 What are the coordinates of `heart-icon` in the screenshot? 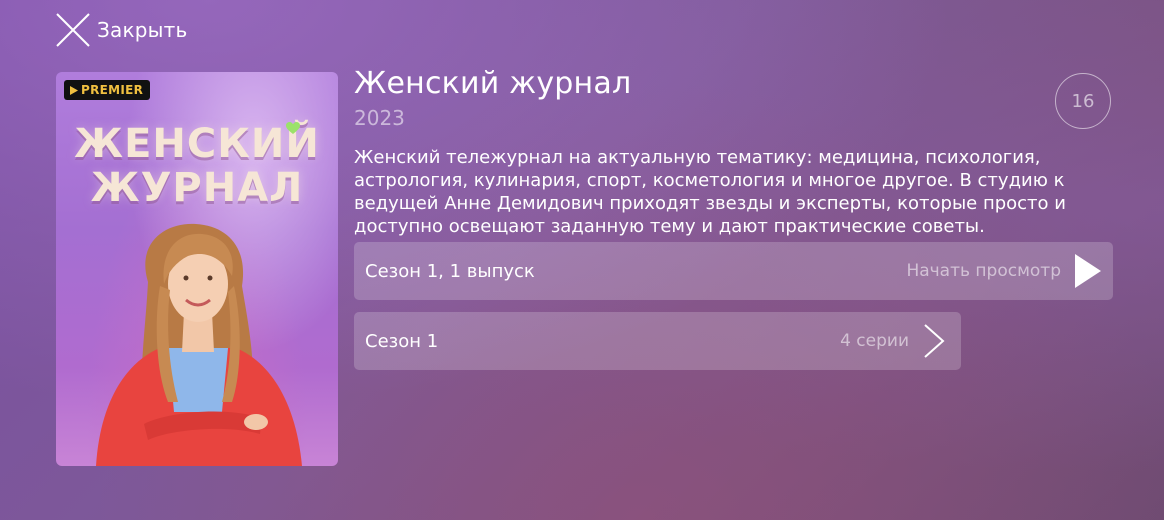 It's located at (293, 128).